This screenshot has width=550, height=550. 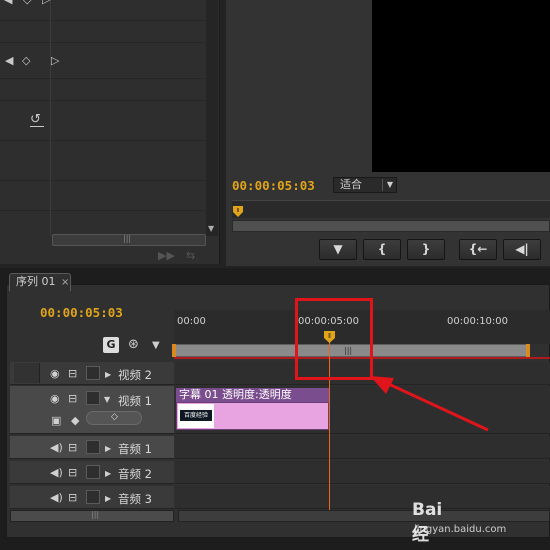 What do you see at coordinates (365, 185) in the screenshot?
I see `zoom-fit-select: 适合 ▼` at bounding box center [365, 185].